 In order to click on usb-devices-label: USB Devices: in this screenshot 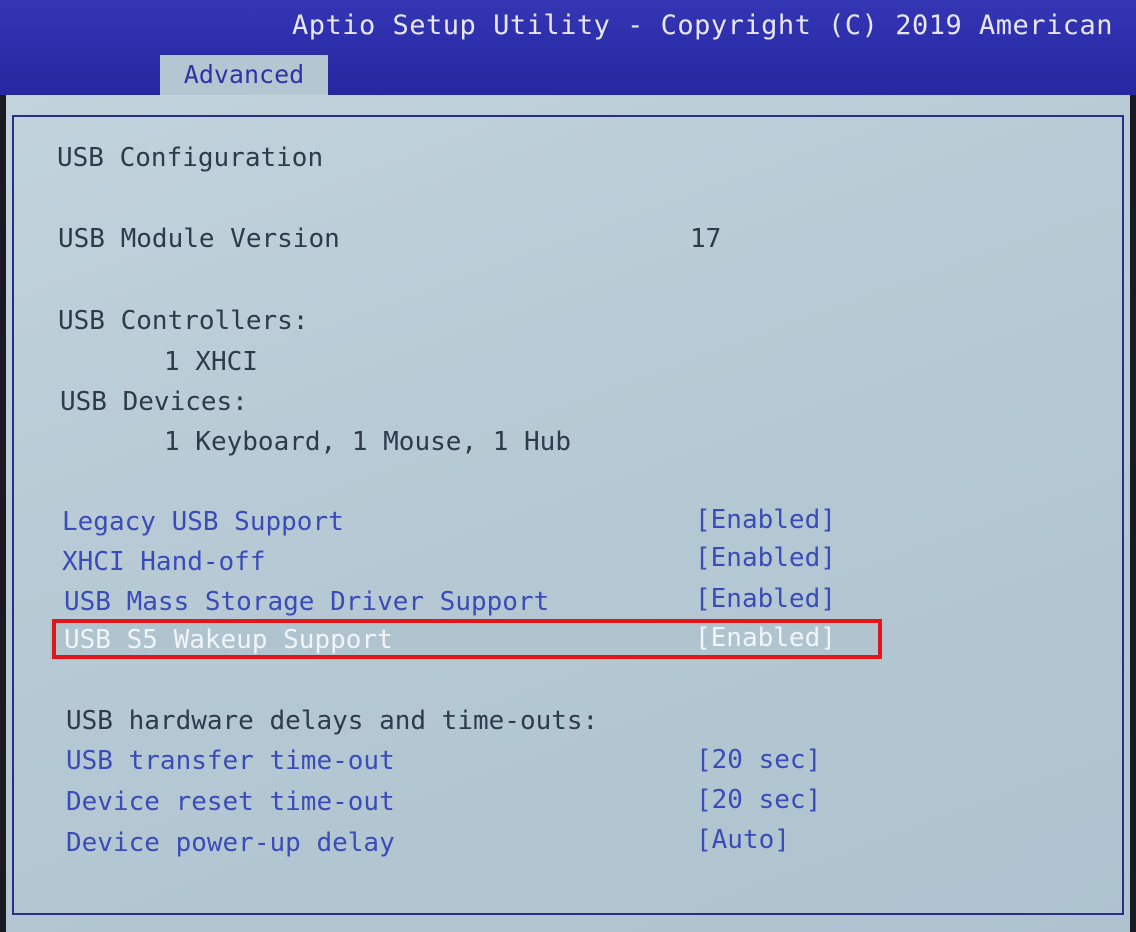, I will do `click(154, 402)`.